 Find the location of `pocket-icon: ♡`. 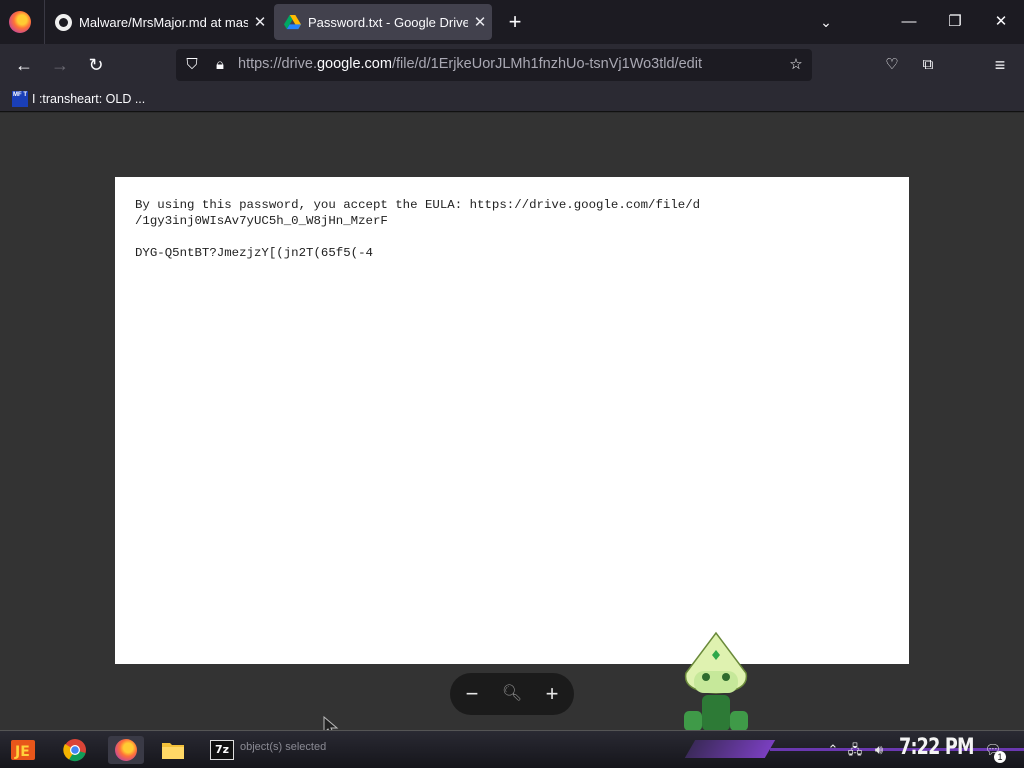

pocket-icon: ♡ is located at coordinates (892, 65).